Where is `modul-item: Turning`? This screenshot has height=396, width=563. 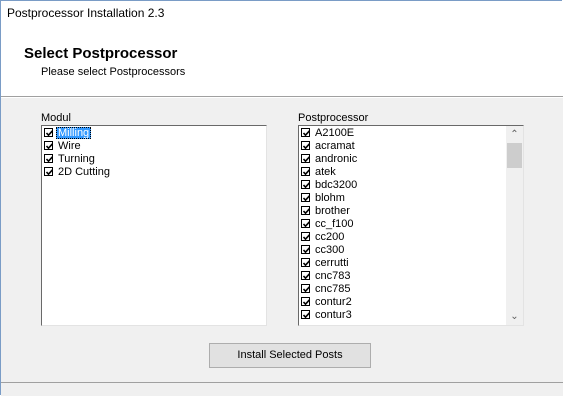 modul-item: Turning is located at coordinates (154, 159).